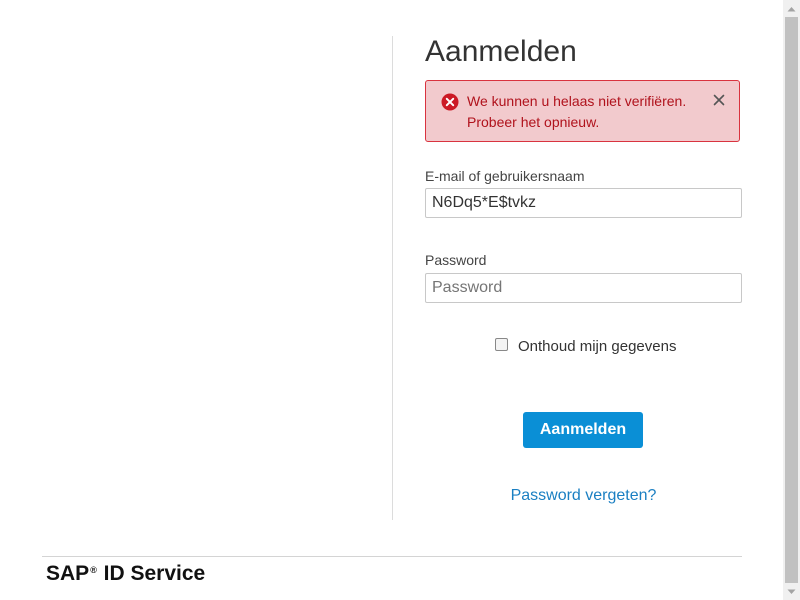  What do you see at coordinates (68, 573) in the screenshot?
I see `brand-prefix: SAP` at bounding box center [68, 573].